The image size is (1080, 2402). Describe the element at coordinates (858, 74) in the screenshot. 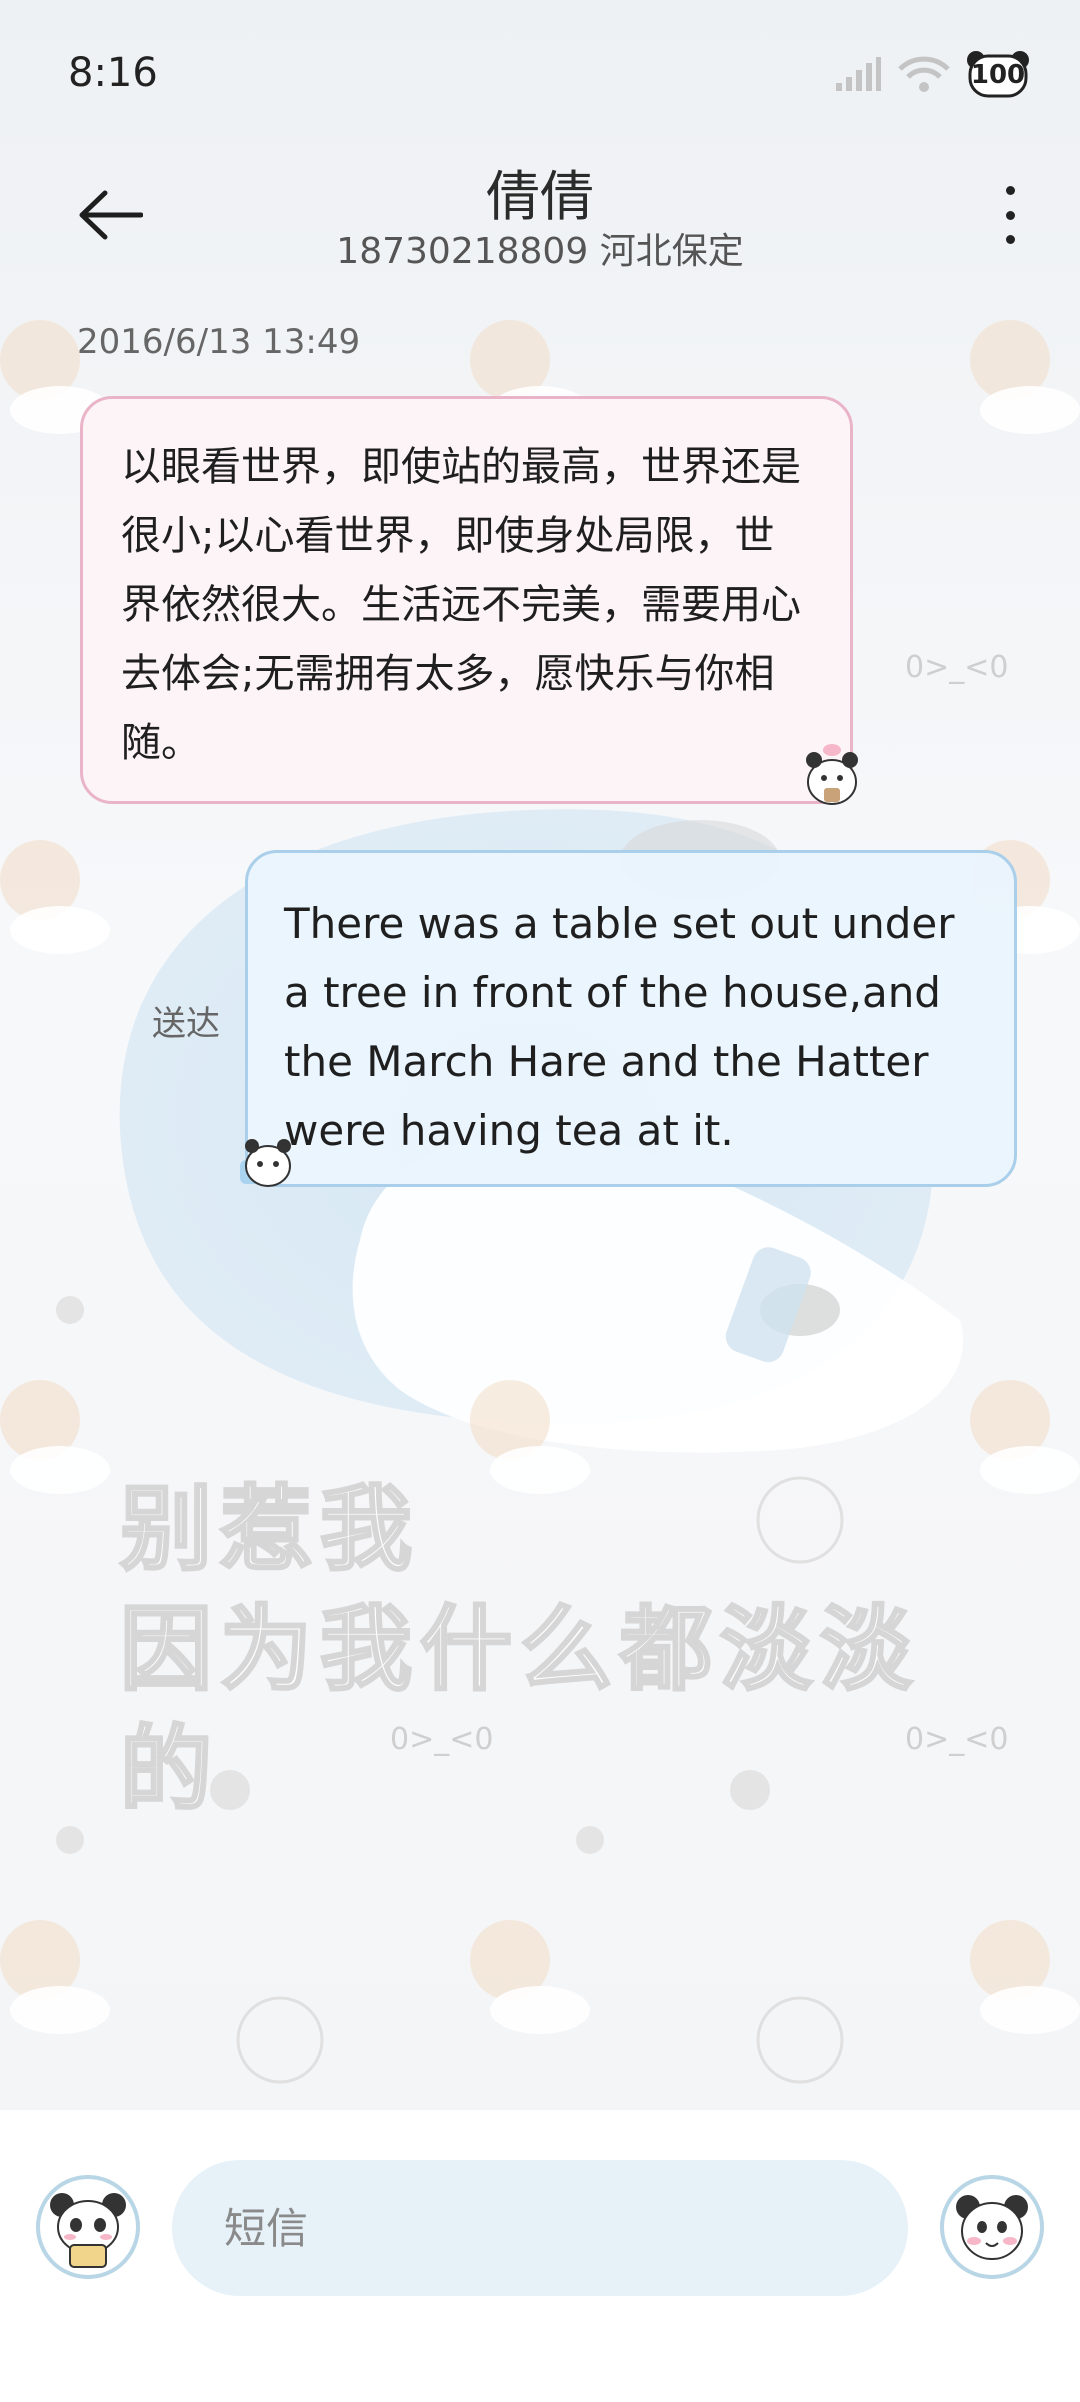

I see `signal-icon` at that location.